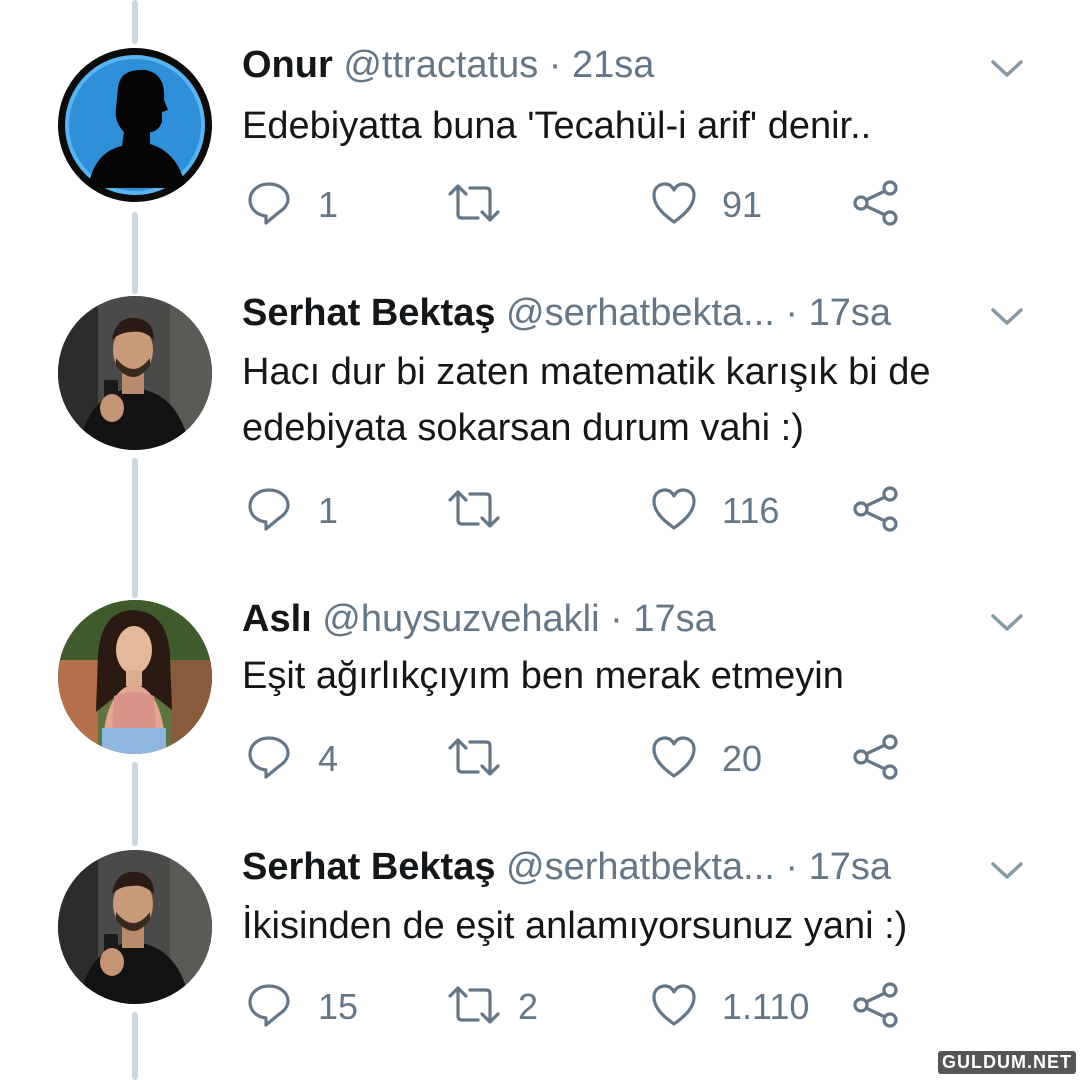 Image resolution: width=1080 pixels, height=1080 pixels. Describe the element at coordinates (540, 1007) in the screenshot. I see `action-bar: 15 2 1.110` at that location.